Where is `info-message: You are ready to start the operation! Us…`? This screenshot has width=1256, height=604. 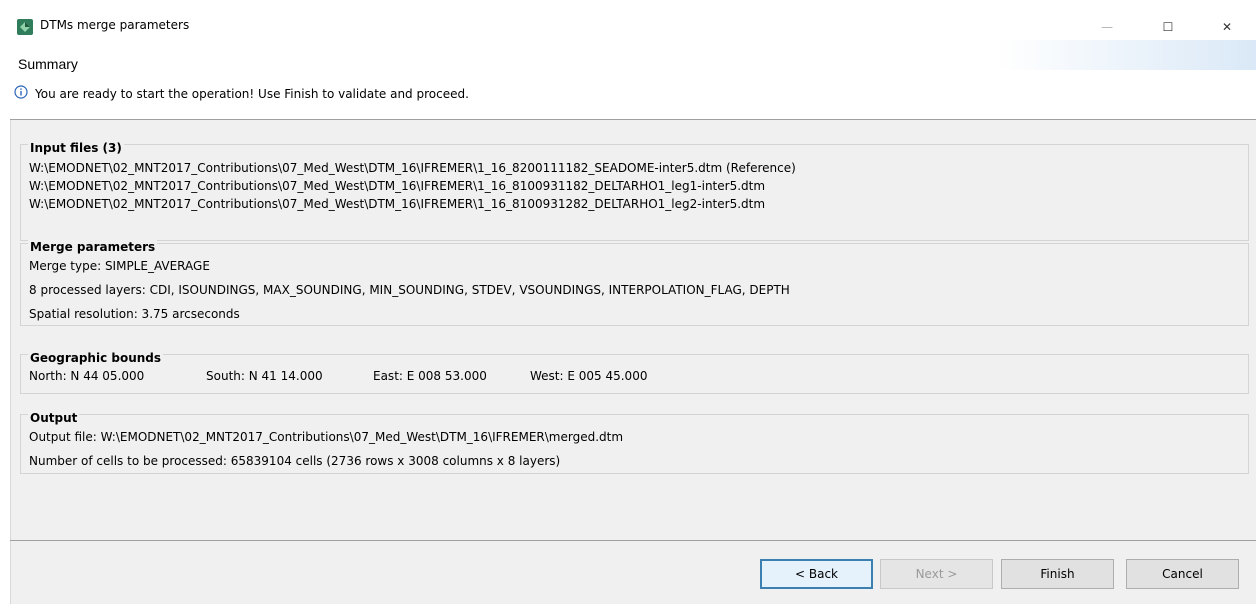 info-message: You are ready to start the operation! Us… is located at coordinates (252, 94).